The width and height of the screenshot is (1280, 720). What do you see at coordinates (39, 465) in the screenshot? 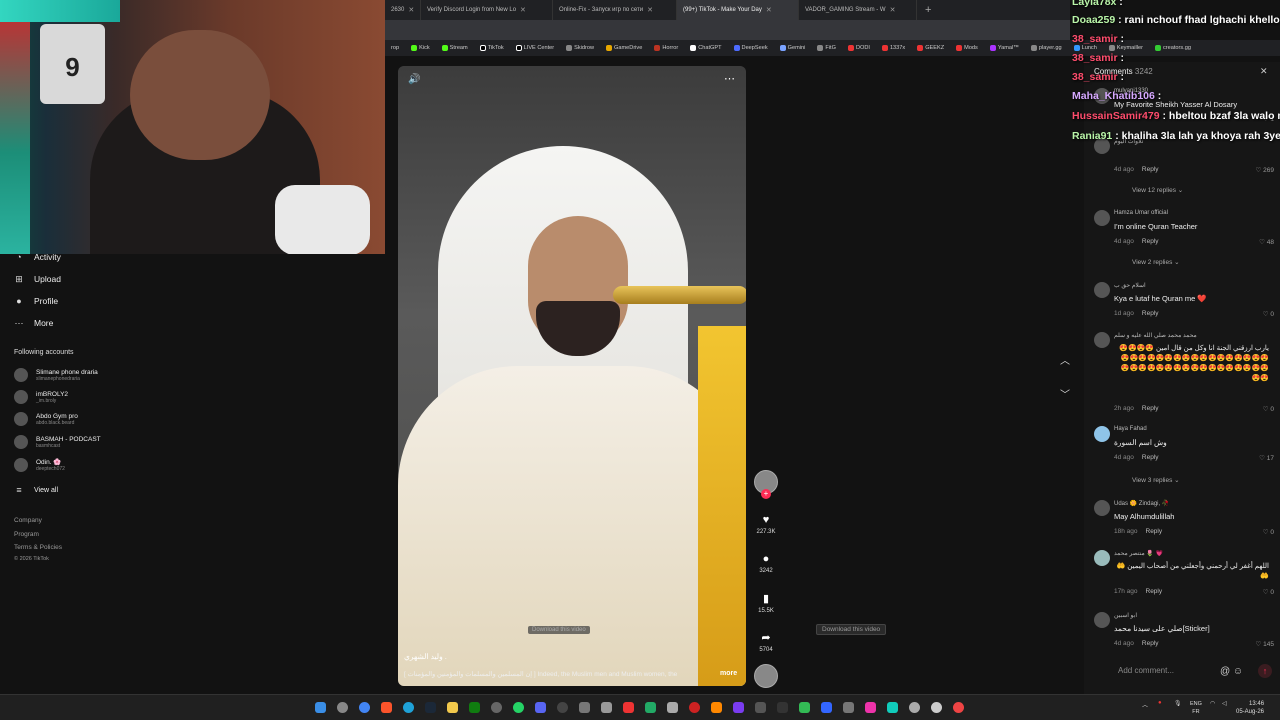
I see `following-account: Odin. 🌸 deeptech072` at bounding box center [39, 465].